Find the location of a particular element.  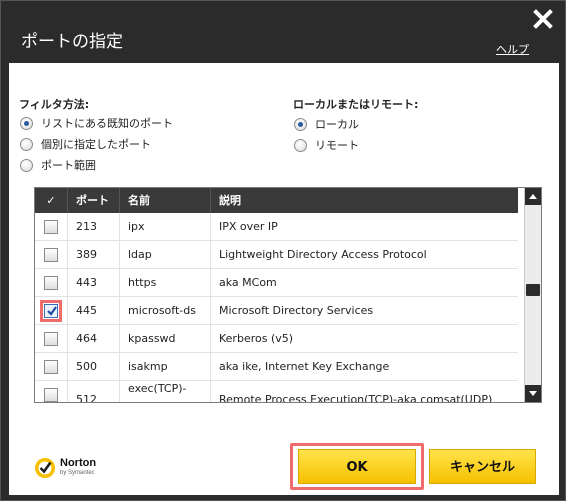

table-header: ✓ ポート 名前 説明 is located at coordinates (276, 200).